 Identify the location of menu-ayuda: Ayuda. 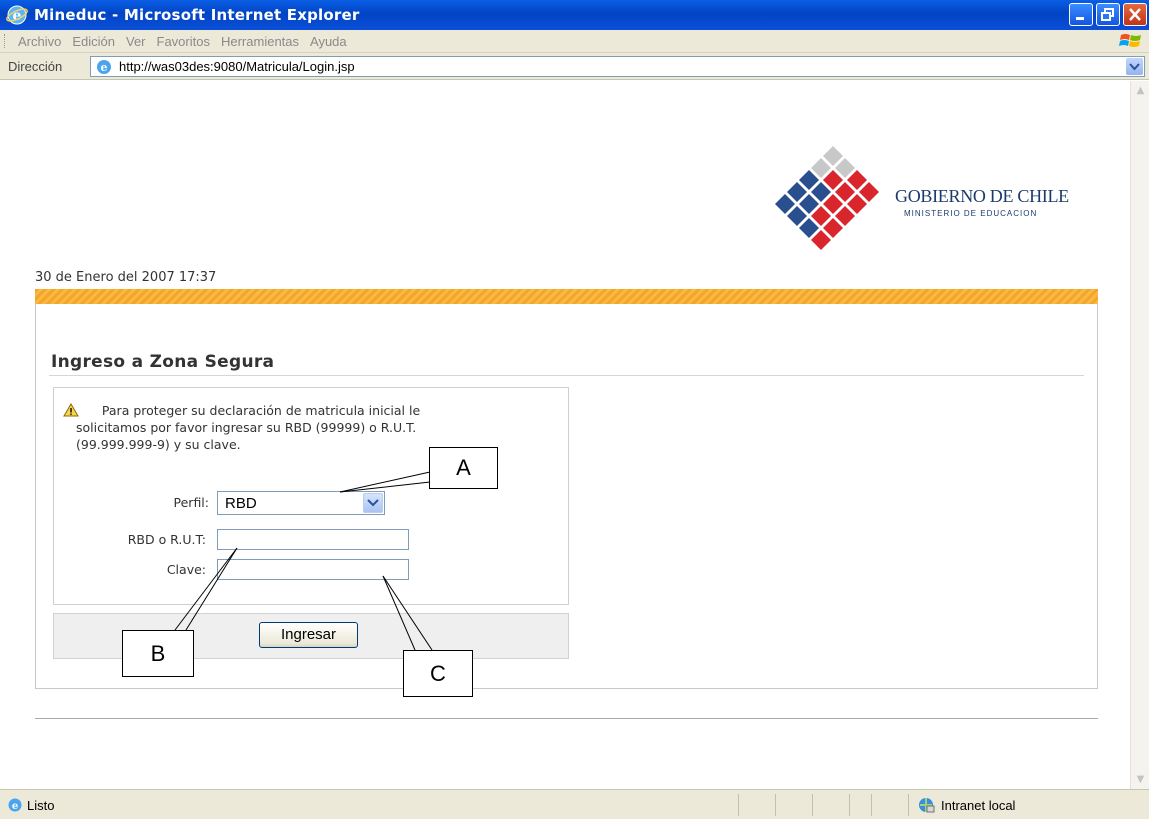
(328, 41).